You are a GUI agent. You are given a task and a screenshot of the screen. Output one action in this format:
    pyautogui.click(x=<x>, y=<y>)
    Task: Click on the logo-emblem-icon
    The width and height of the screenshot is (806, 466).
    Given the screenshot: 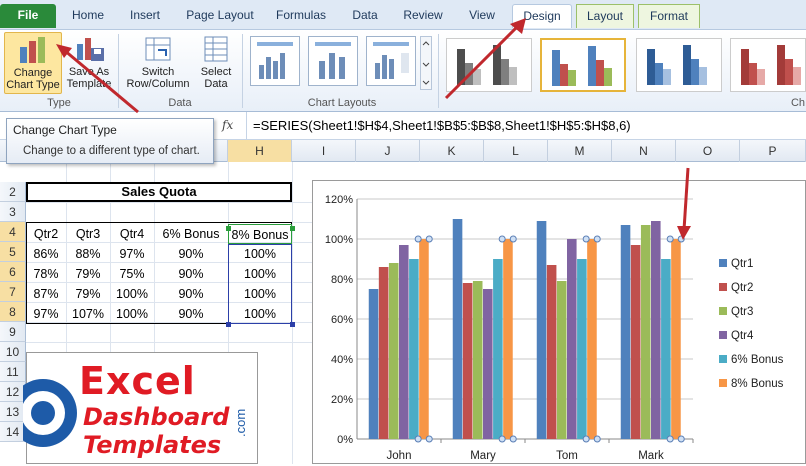 What is the action you would take?
    pyautogui.click(x=50, y=413)
    